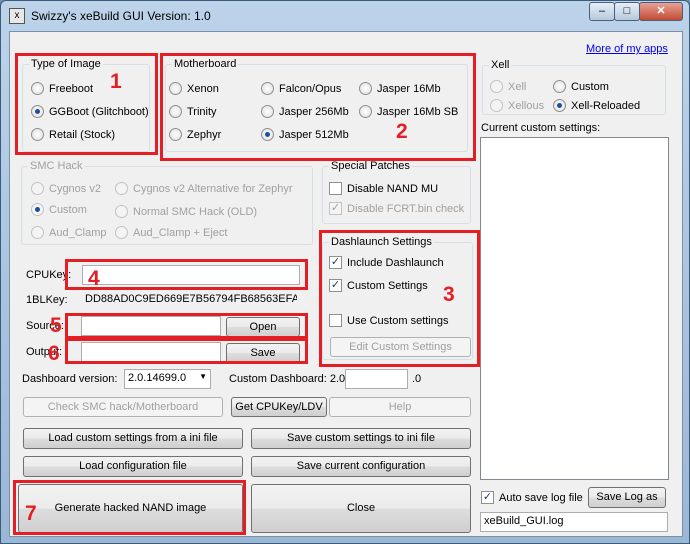 This screenshot has height=544, width=690. What do you see at coordinates (78, 232) in the screenshot?
I see `radio-label: Aud_Clamp` at bounding box center [78, 232].